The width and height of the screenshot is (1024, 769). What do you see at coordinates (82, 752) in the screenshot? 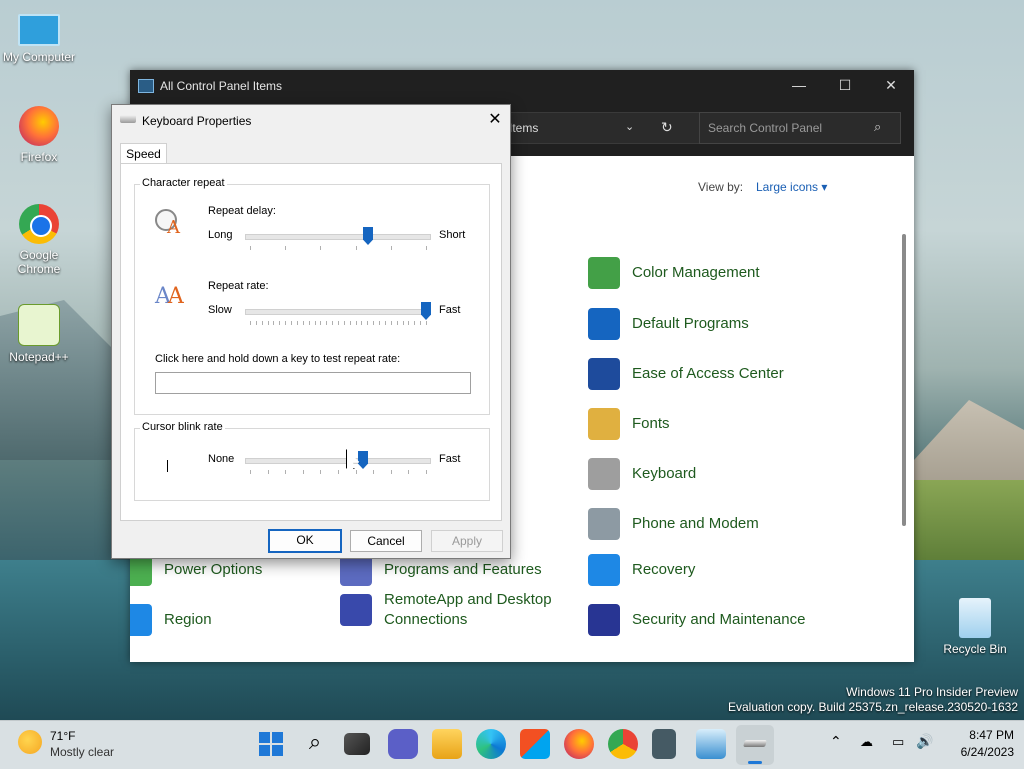
I see `weather-description: Mostly clear` at bounding box center [82, 752].